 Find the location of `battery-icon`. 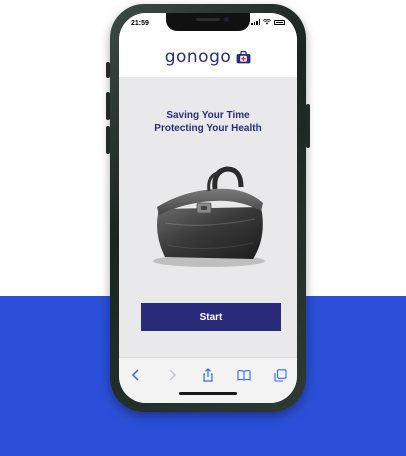

battery-icon is located at coordinates (279, 22).